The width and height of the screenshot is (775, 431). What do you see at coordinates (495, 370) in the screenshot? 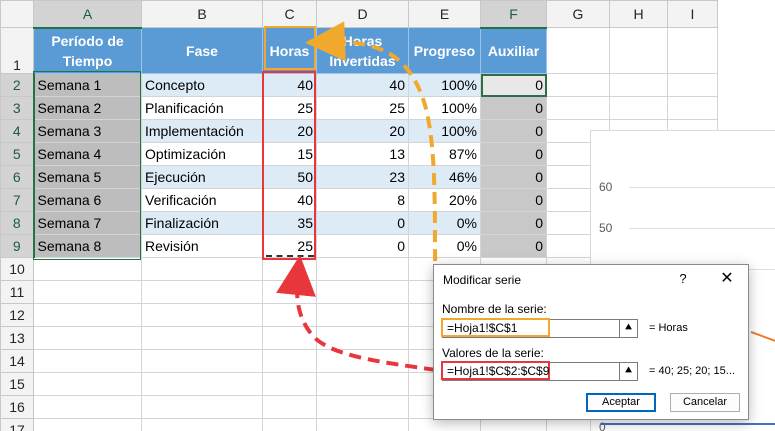
I see `series-values-input: =Hoja1!$C$2:$C$9` at bounding box center [495, 370].